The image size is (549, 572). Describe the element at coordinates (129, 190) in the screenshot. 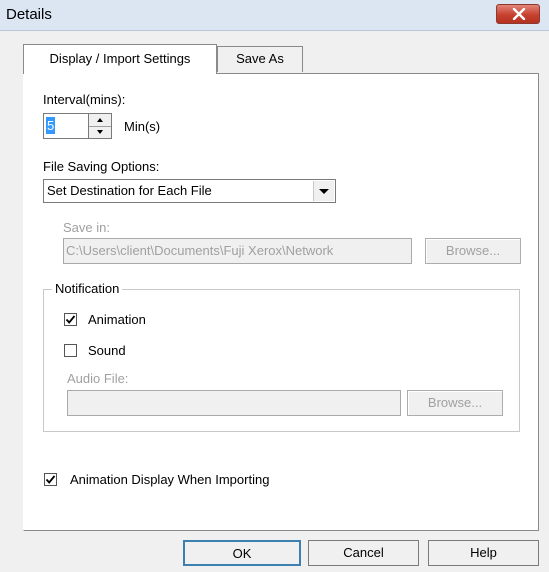

I see `file-saving-value: Set Destination for Each File` at that location.